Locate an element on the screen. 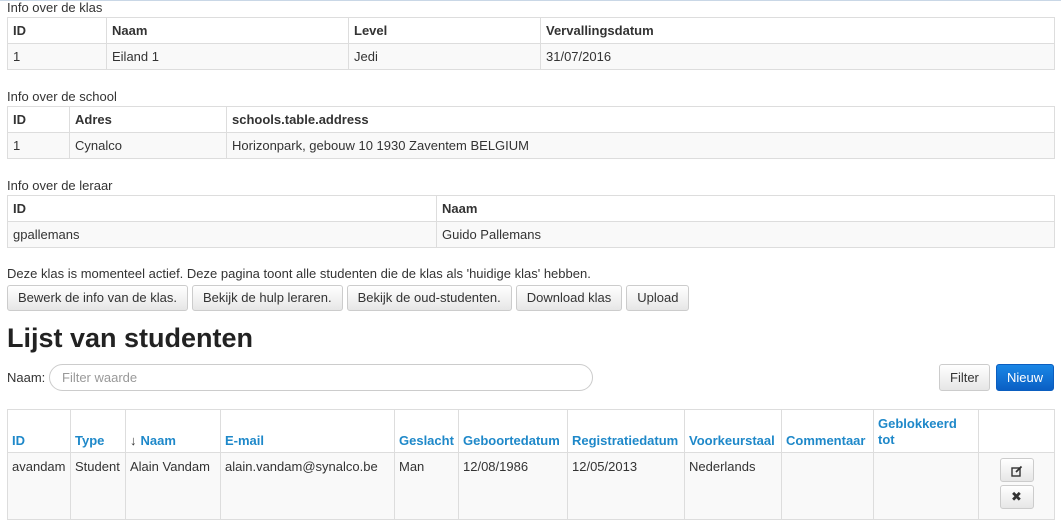 The width and height of the screenshot is (1061, 520). class-info-caption: Info over de klas is located at coordinates (55, 7).